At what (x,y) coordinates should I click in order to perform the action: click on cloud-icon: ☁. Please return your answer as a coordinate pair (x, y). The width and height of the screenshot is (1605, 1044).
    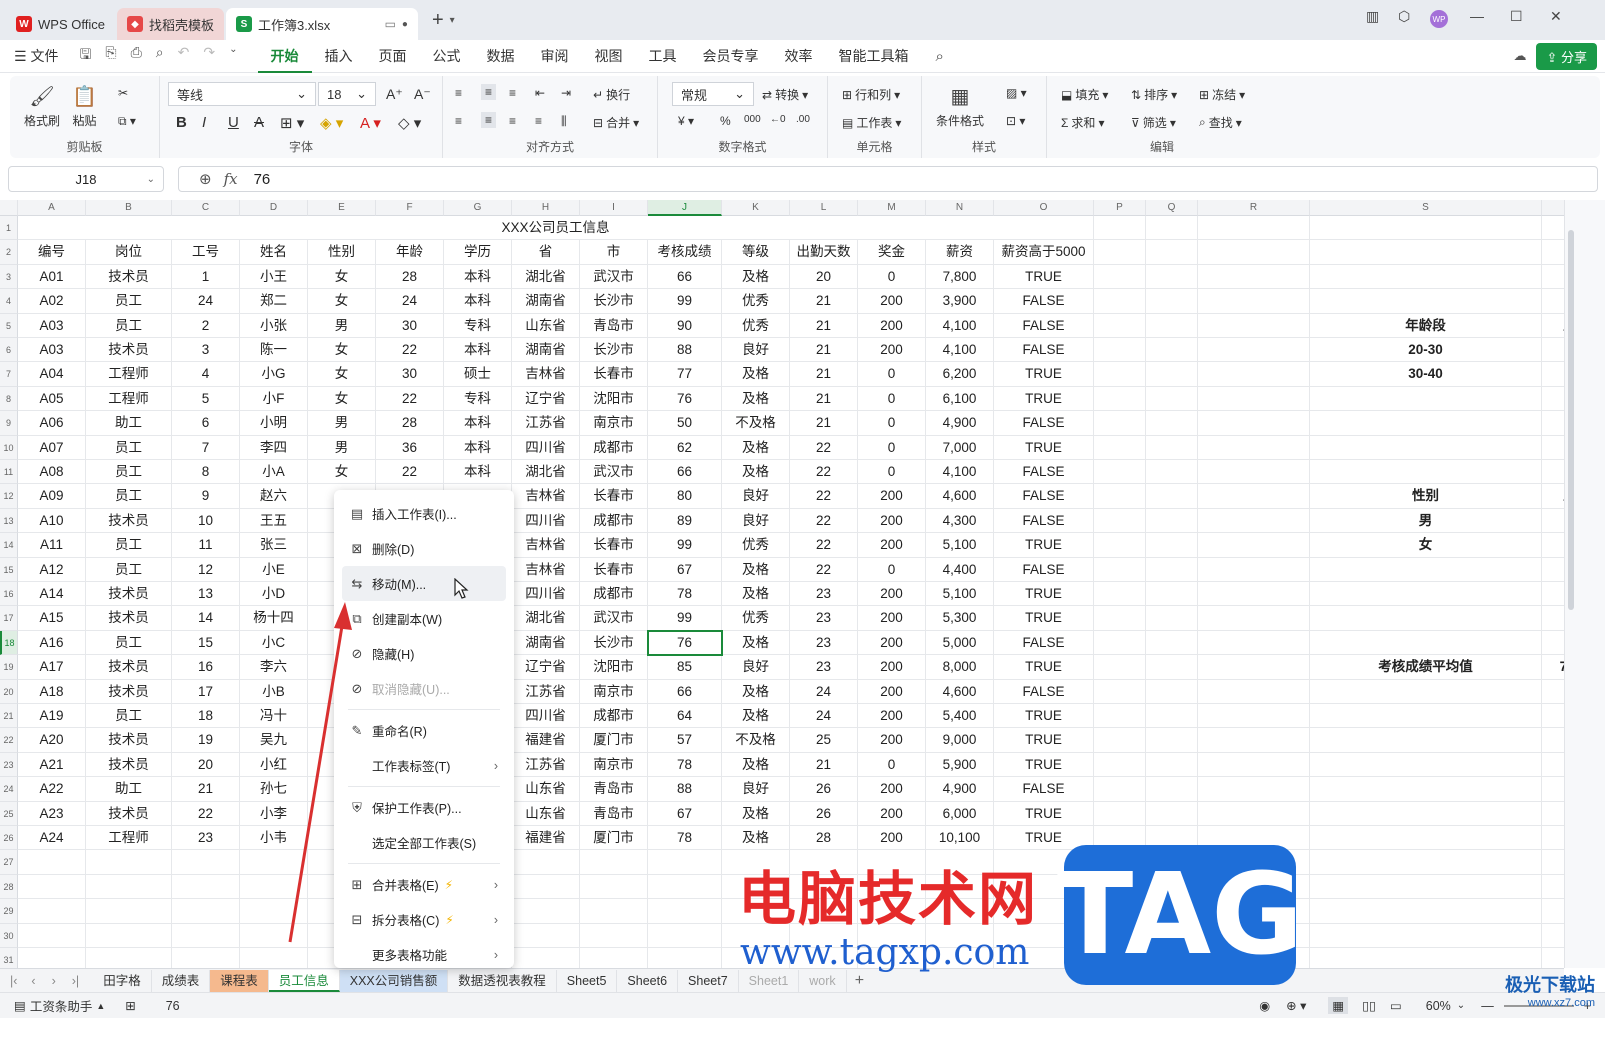
    Looking at the image, I should click on (1519, 56).